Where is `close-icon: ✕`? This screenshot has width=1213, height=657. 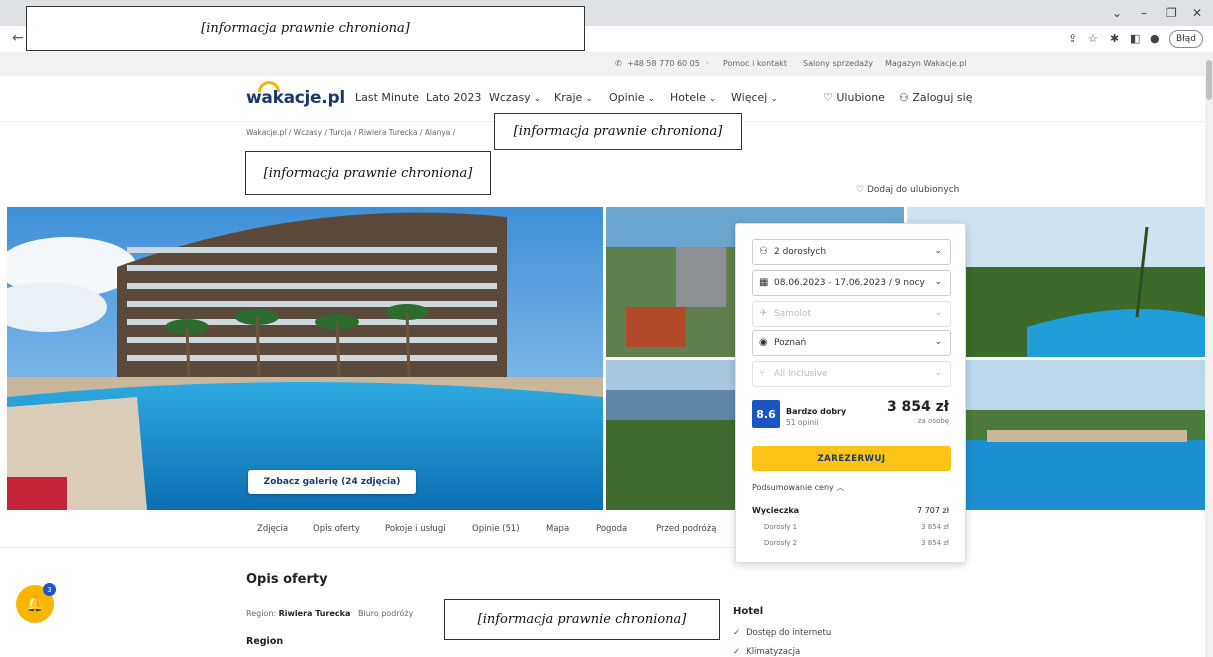
close-icon: ✕ is located at coordinates (1197, 13).